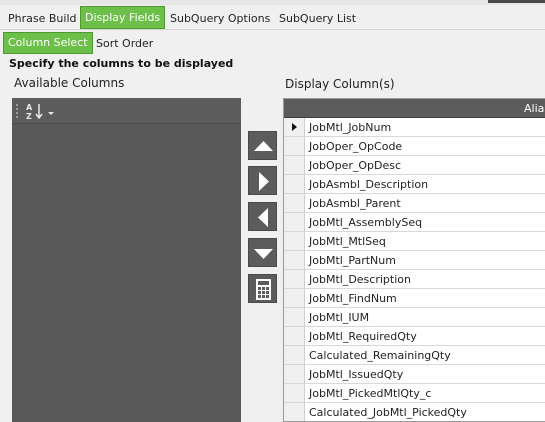 This screenshot has width=545, height=422. I want to click on row-alias: Calculated_JobMtl_PickedQty, so click(388, 412).